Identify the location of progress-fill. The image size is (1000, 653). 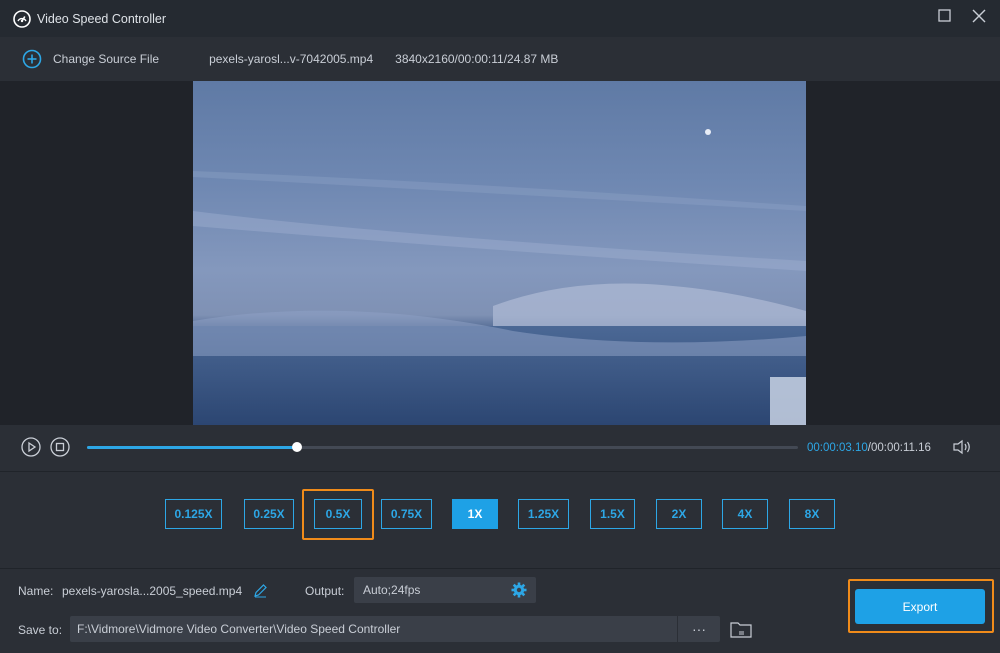
(192, 447).